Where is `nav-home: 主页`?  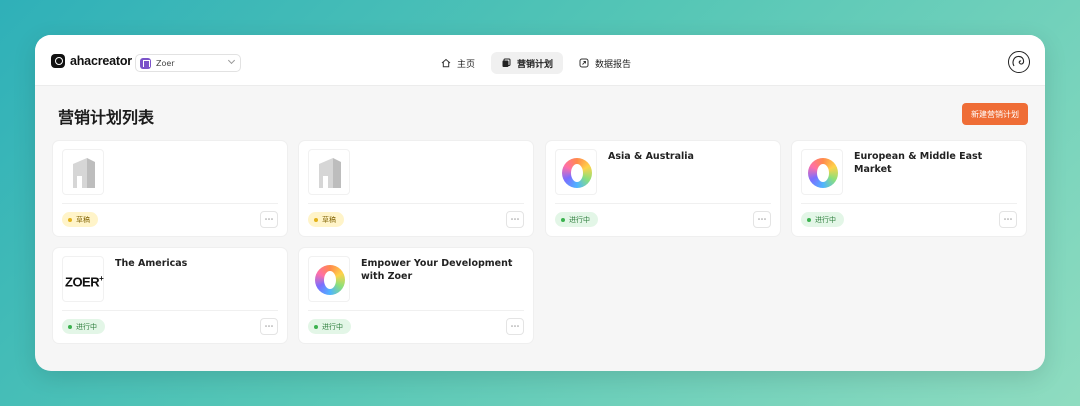 nav-home: 主页 is located at coordinates (458, 63).